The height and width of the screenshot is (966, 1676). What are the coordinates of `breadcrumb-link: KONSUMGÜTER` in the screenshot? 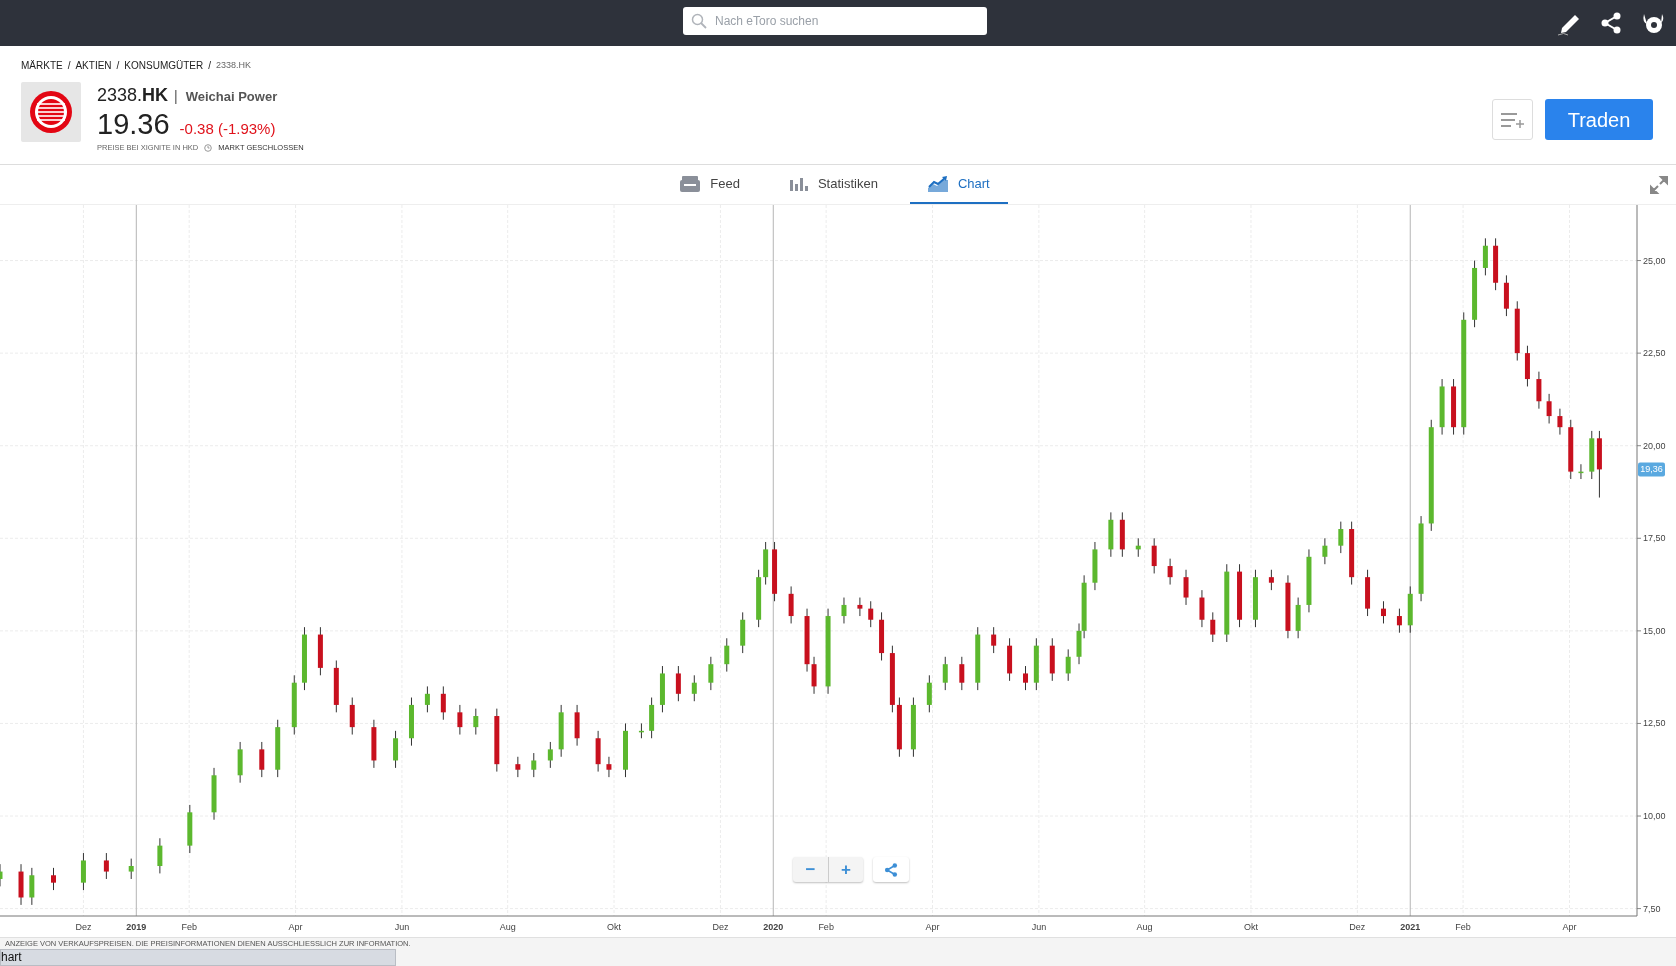 It's located at (164, 65).